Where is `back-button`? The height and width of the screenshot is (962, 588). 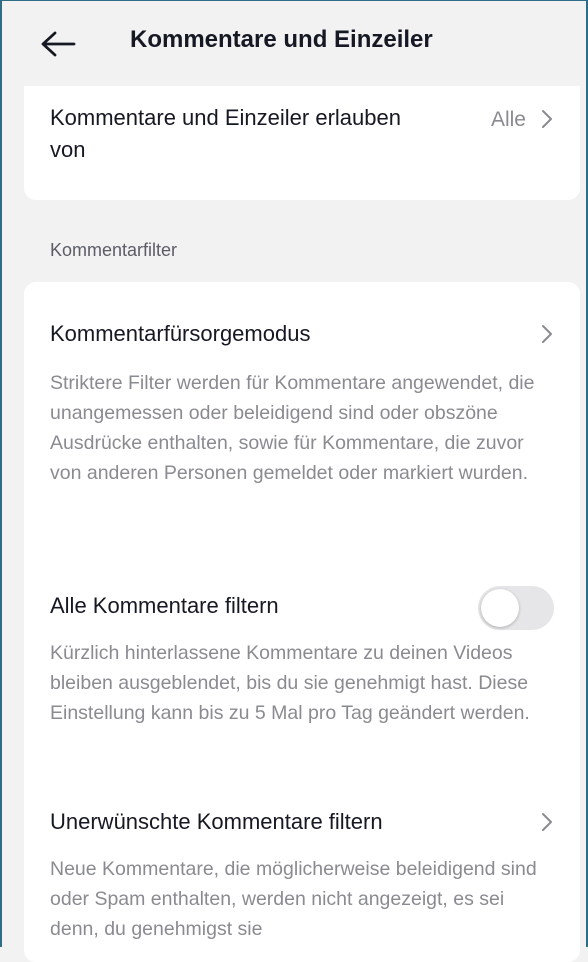
back-button is located at coordinates (58, 44).